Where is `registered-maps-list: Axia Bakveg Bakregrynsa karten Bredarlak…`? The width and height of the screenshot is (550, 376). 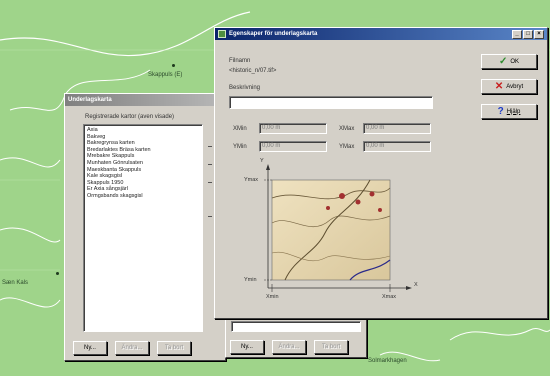
registered-maps-list: Axia Bakveg Bakregrynsa karten Bredarlak… is located at coordinates (143, 228).